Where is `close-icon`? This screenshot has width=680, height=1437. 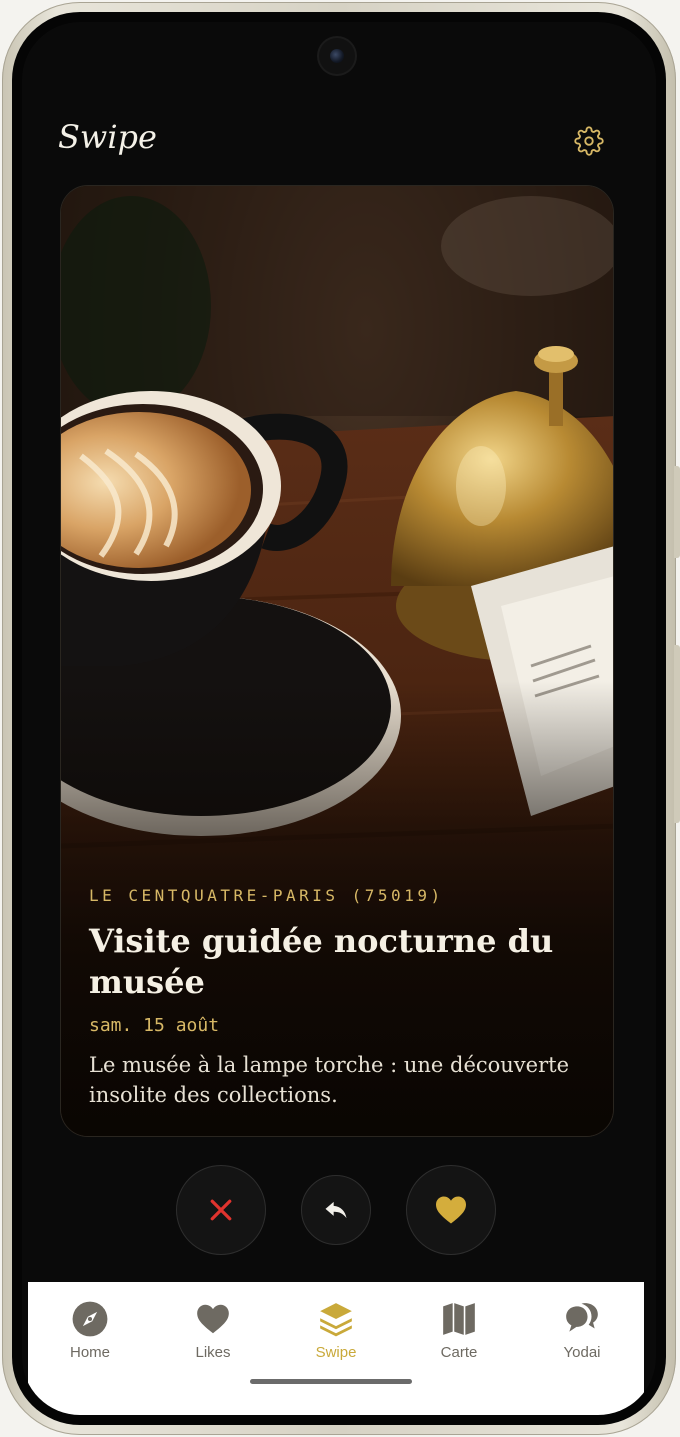
close-icon is located at coordinates (221, 1210).